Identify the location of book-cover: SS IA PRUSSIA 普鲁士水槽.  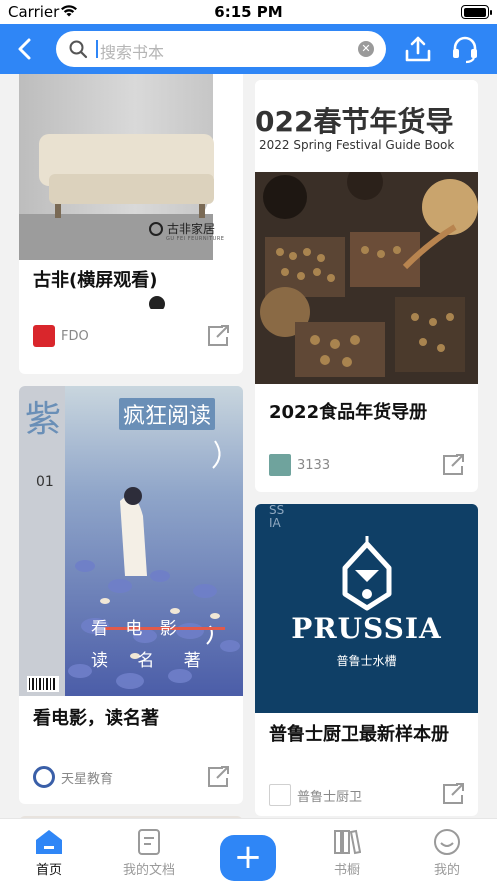
(366, 608).